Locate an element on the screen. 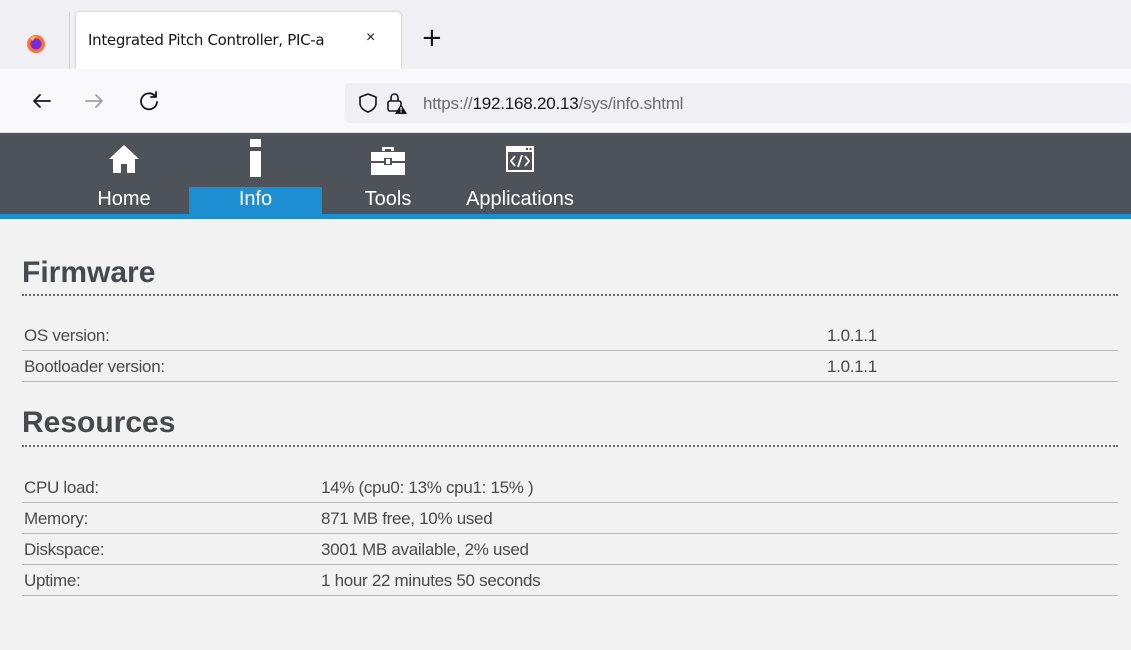 Image resolution: width=1131 pixels, height=650 pixels. row-label: Memory: is located at coordinates (56, 518).